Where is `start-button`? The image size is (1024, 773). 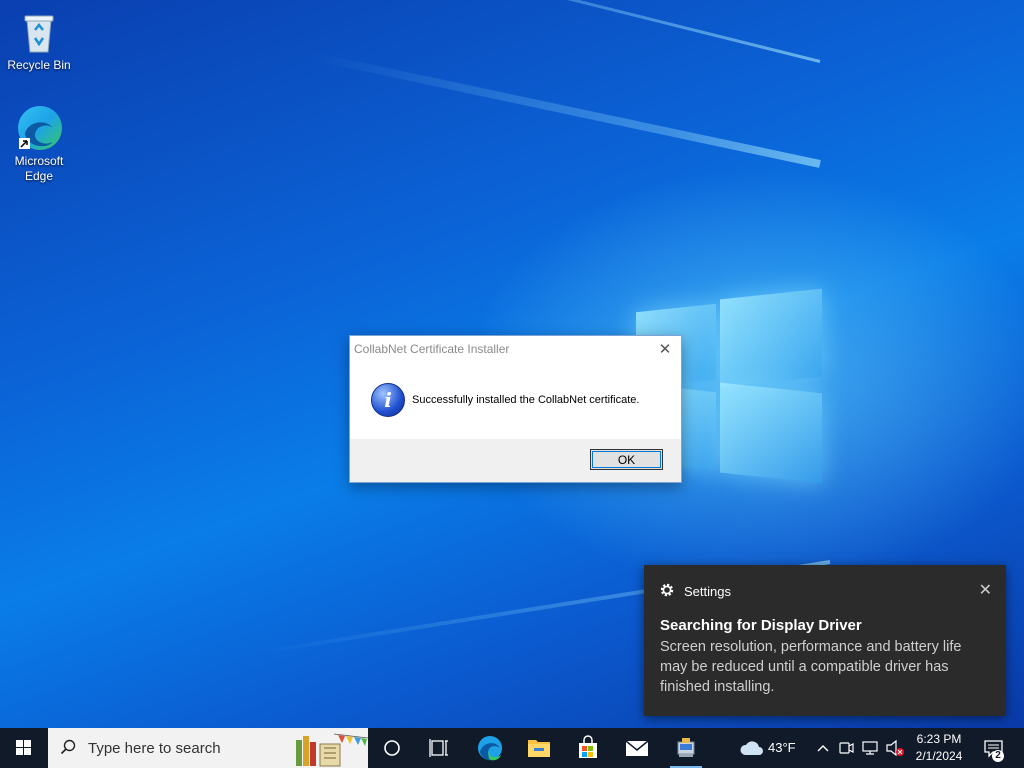 start-button is located at coordinates (24, 748).